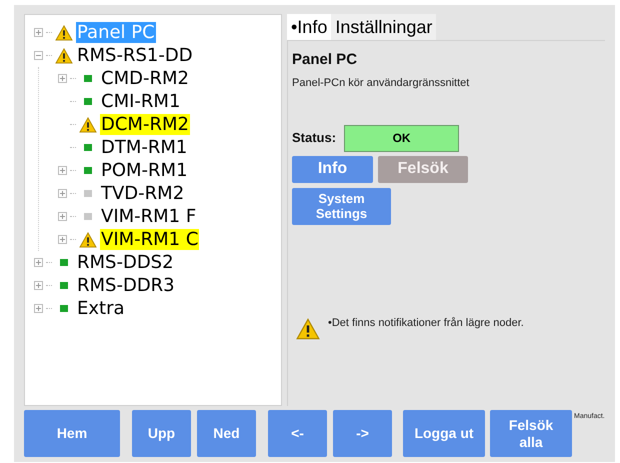 The image size is (620, 463). I want to click on tree-item: TVD-RM2, so click(143, 193).